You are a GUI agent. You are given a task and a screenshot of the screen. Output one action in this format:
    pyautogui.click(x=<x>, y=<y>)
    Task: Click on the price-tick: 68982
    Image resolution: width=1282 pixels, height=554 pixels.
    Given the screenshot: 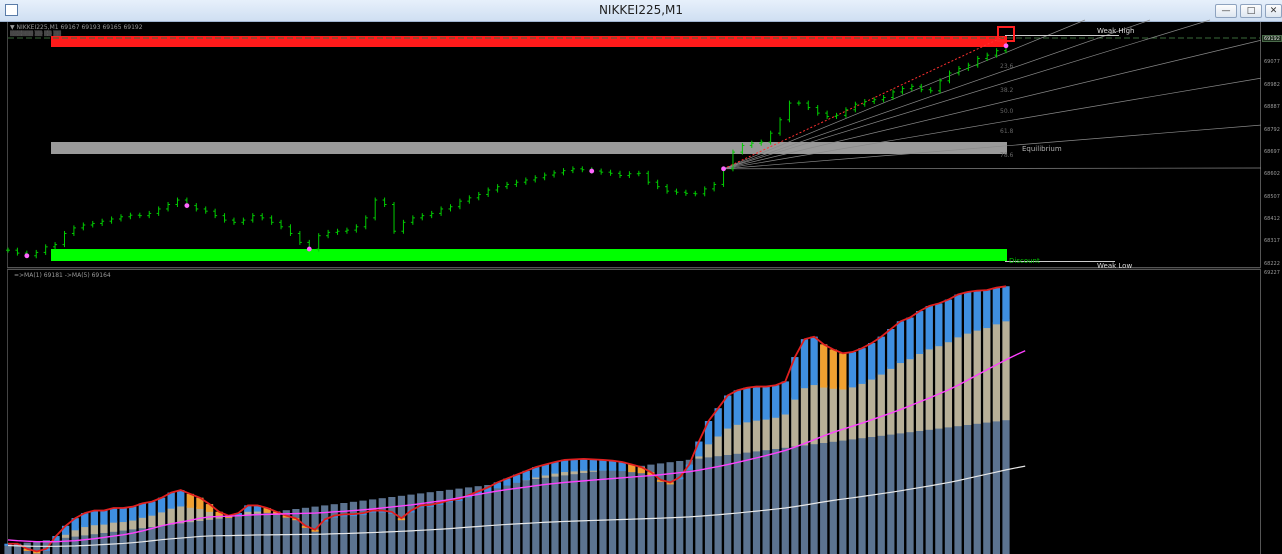 What is the action you would take?
    pyautogui.click(x=1272, y=85)
    